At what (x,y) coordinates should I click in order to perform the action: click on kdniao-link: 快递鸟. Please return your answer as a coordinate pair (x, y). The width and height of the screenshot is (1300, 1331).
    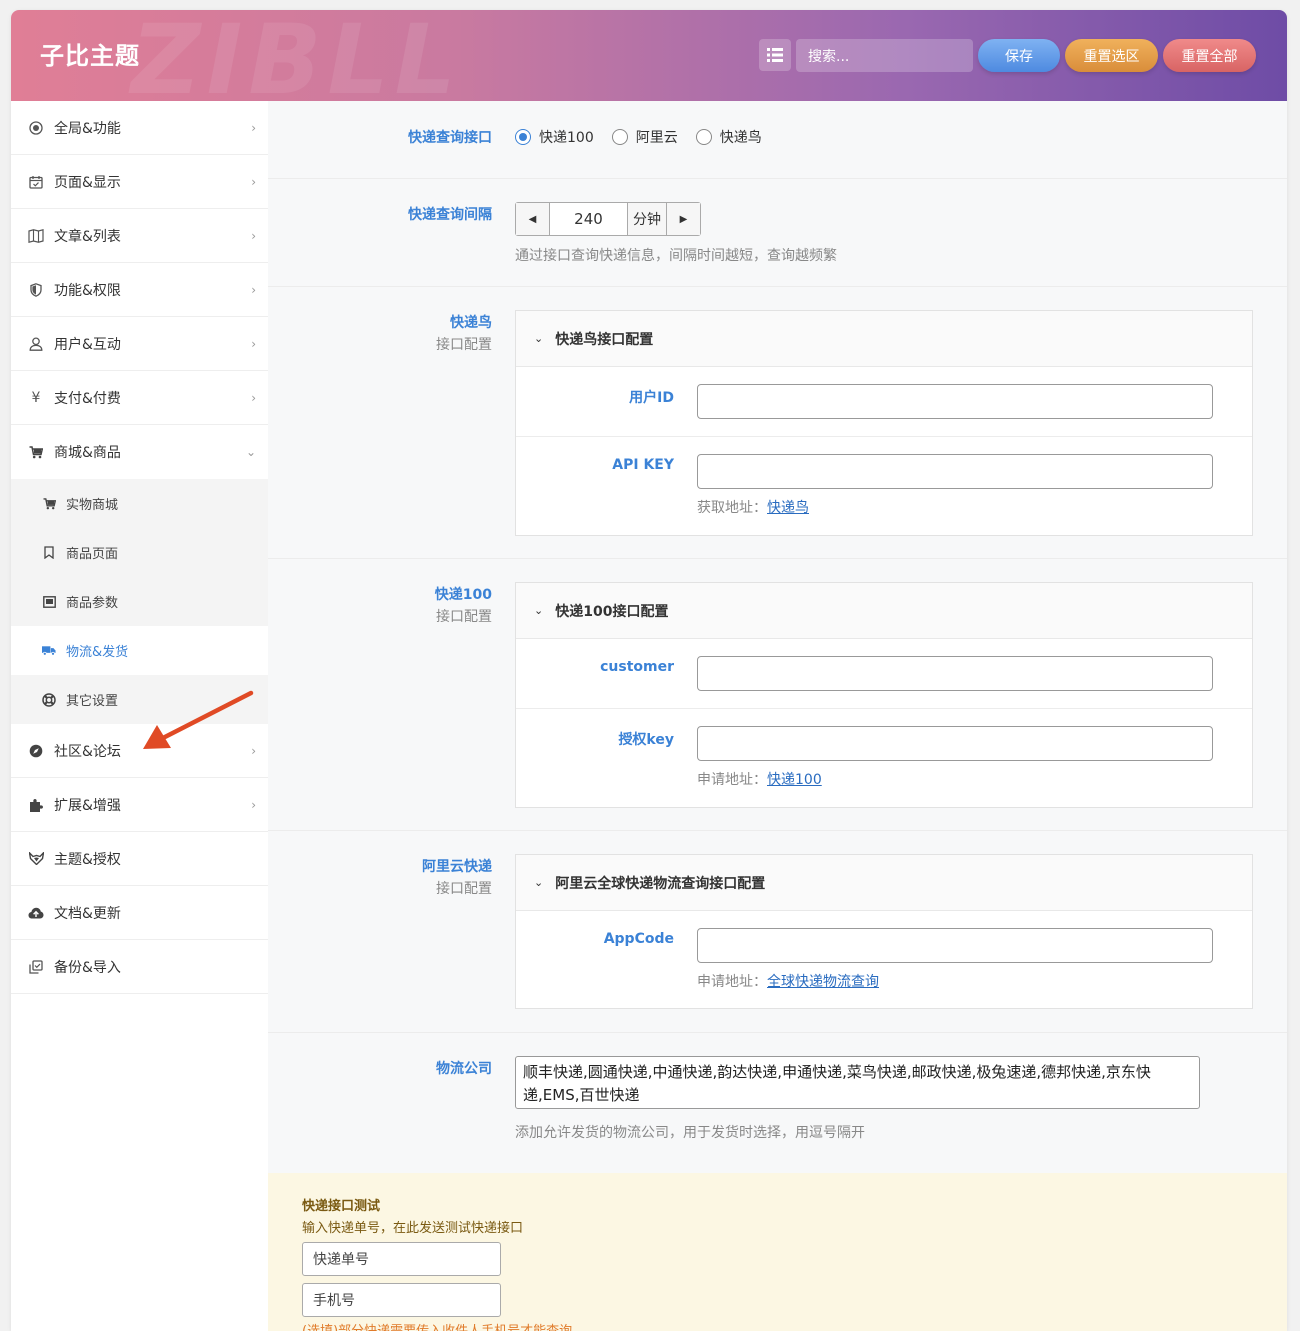
    Looking at the image, I should click on (788, 508).